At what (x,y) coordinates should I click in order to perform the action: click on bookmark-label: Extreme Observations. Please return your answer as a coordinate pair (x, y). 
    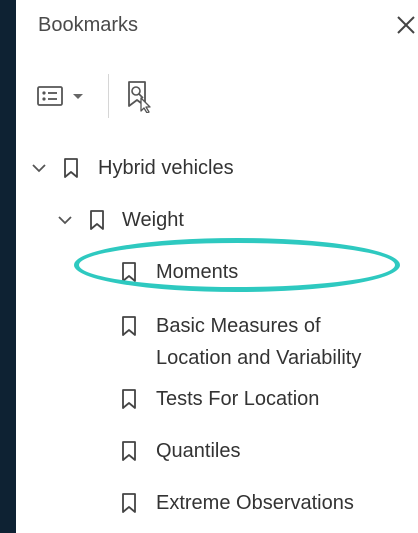
    Looking at the image, I should click on (255, 502).